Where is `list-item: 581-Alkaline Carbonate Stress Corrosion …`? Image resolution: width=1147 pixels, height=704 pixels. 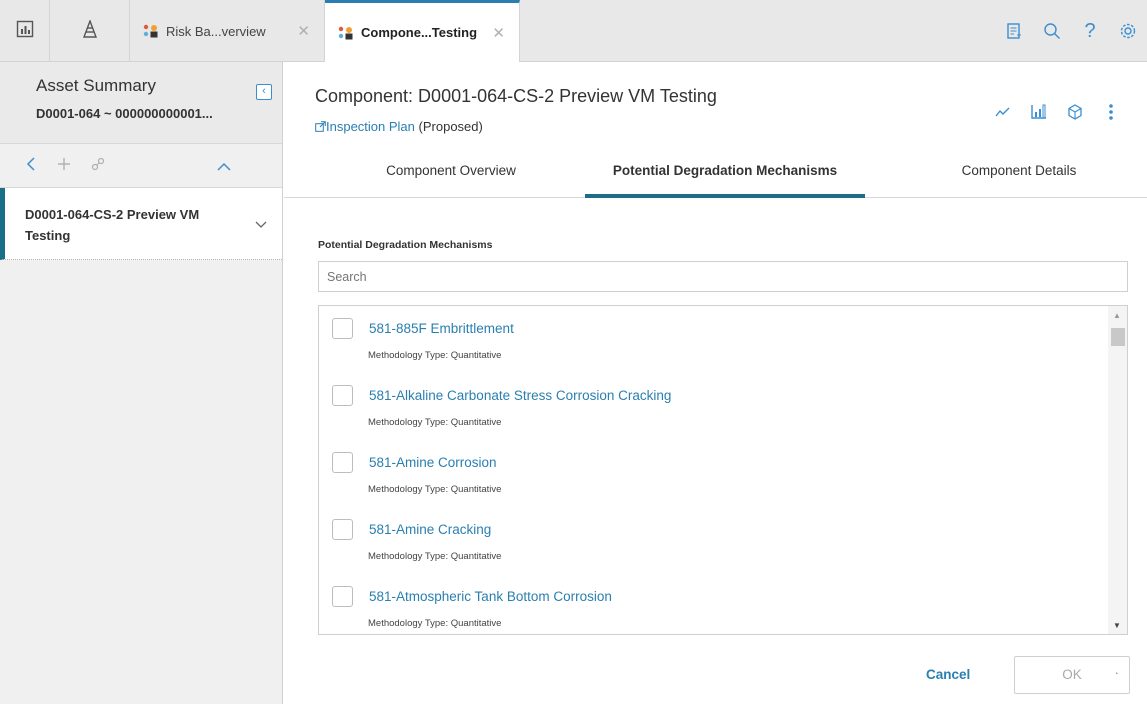
list-item: 581-Alkaline Carbonate Stress Corrosion … is located at coordinates (714, 406).